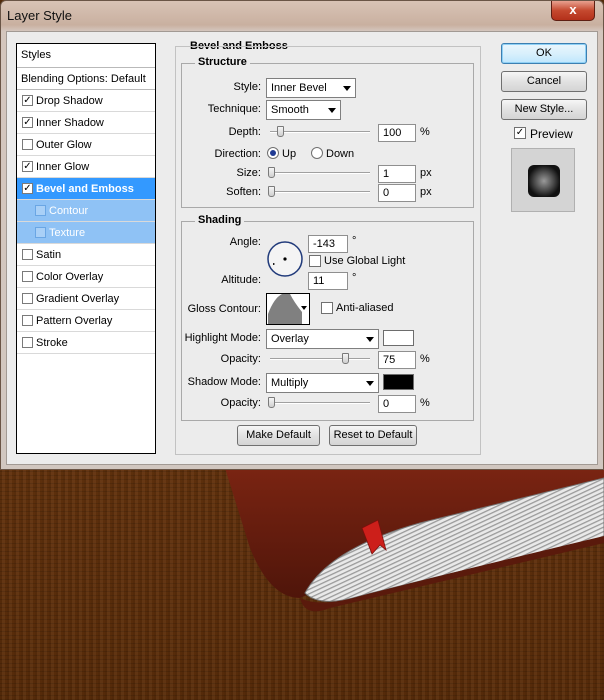  I want to click on styles-header: Styles, so click(86, 56).